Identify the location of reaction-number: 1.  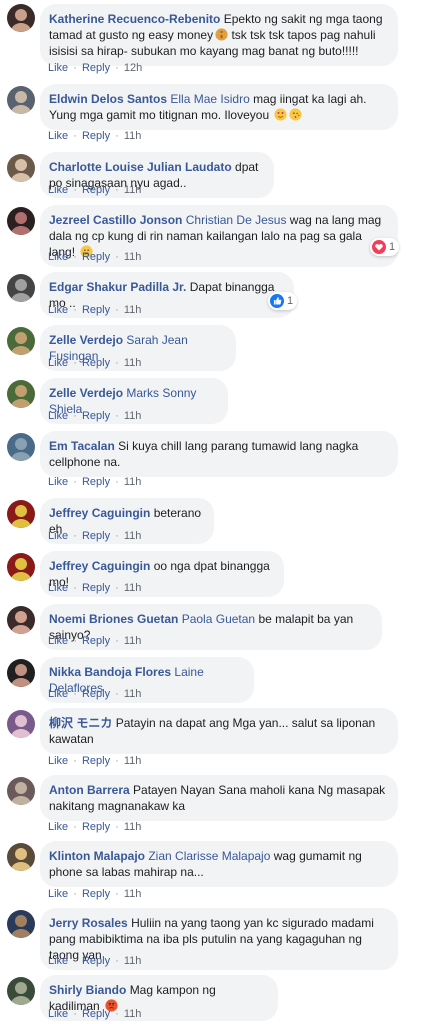
(392, 247).